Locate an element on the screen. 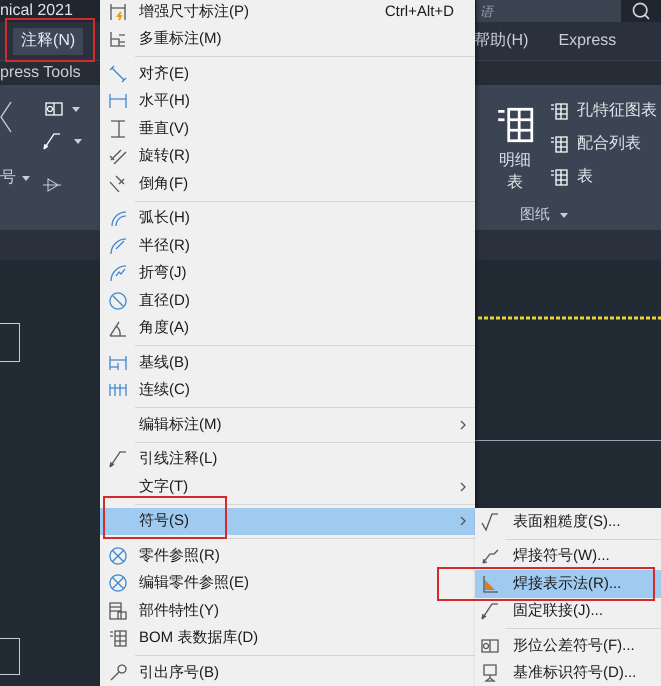 The width and height of the screenshot is (661, 686). menu-bar-item: Express is located at coordinates (587, 41).